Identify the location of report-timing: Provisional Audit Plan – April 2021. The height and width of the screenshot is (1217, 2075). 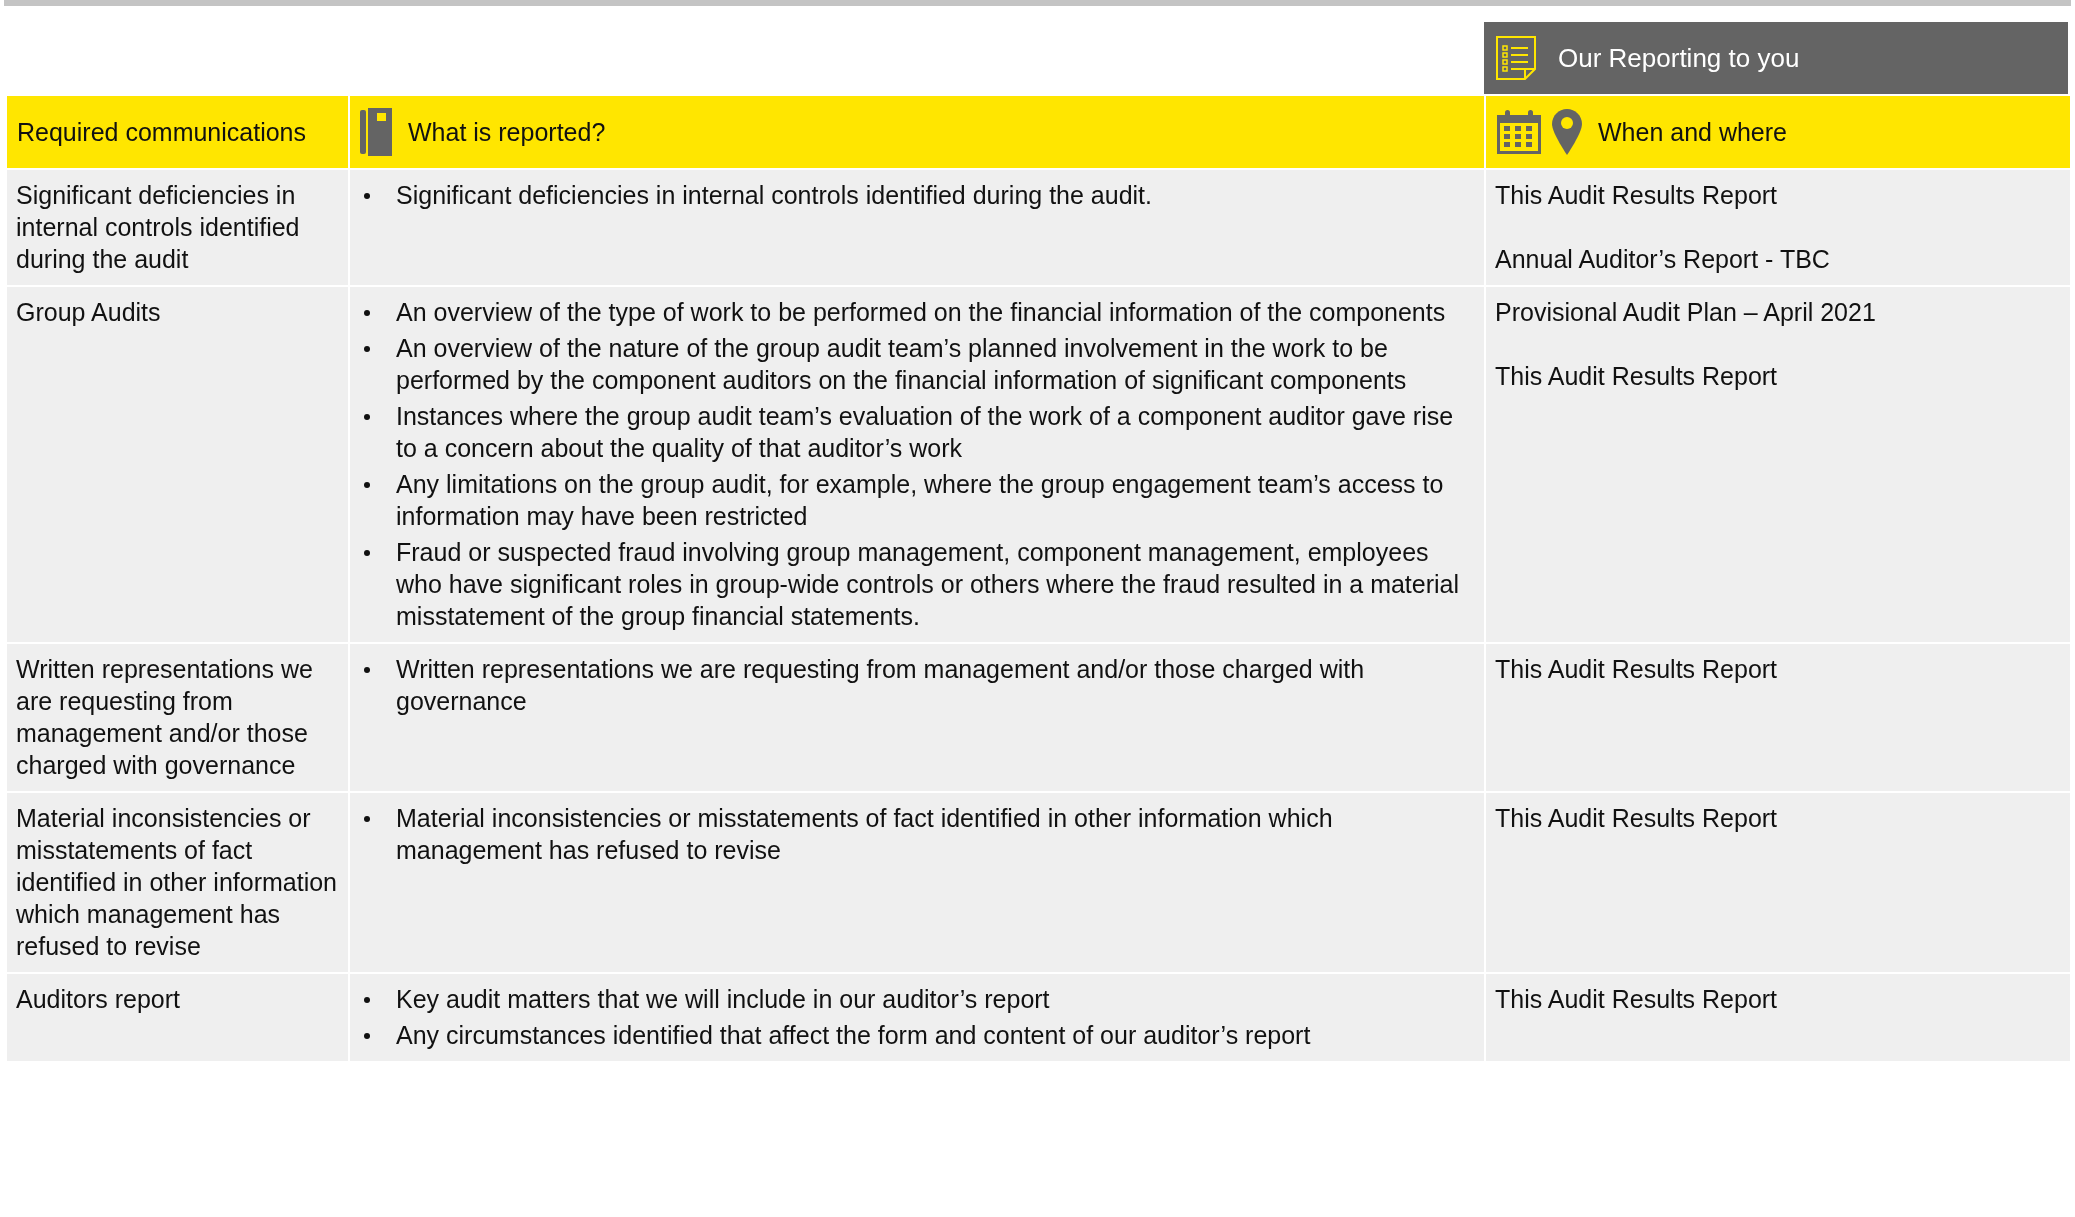
(1686, 312).